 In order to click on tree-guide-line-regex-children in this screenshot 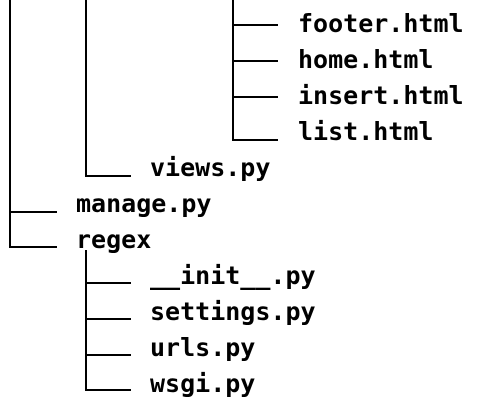, I will do `click(86, 320)`.